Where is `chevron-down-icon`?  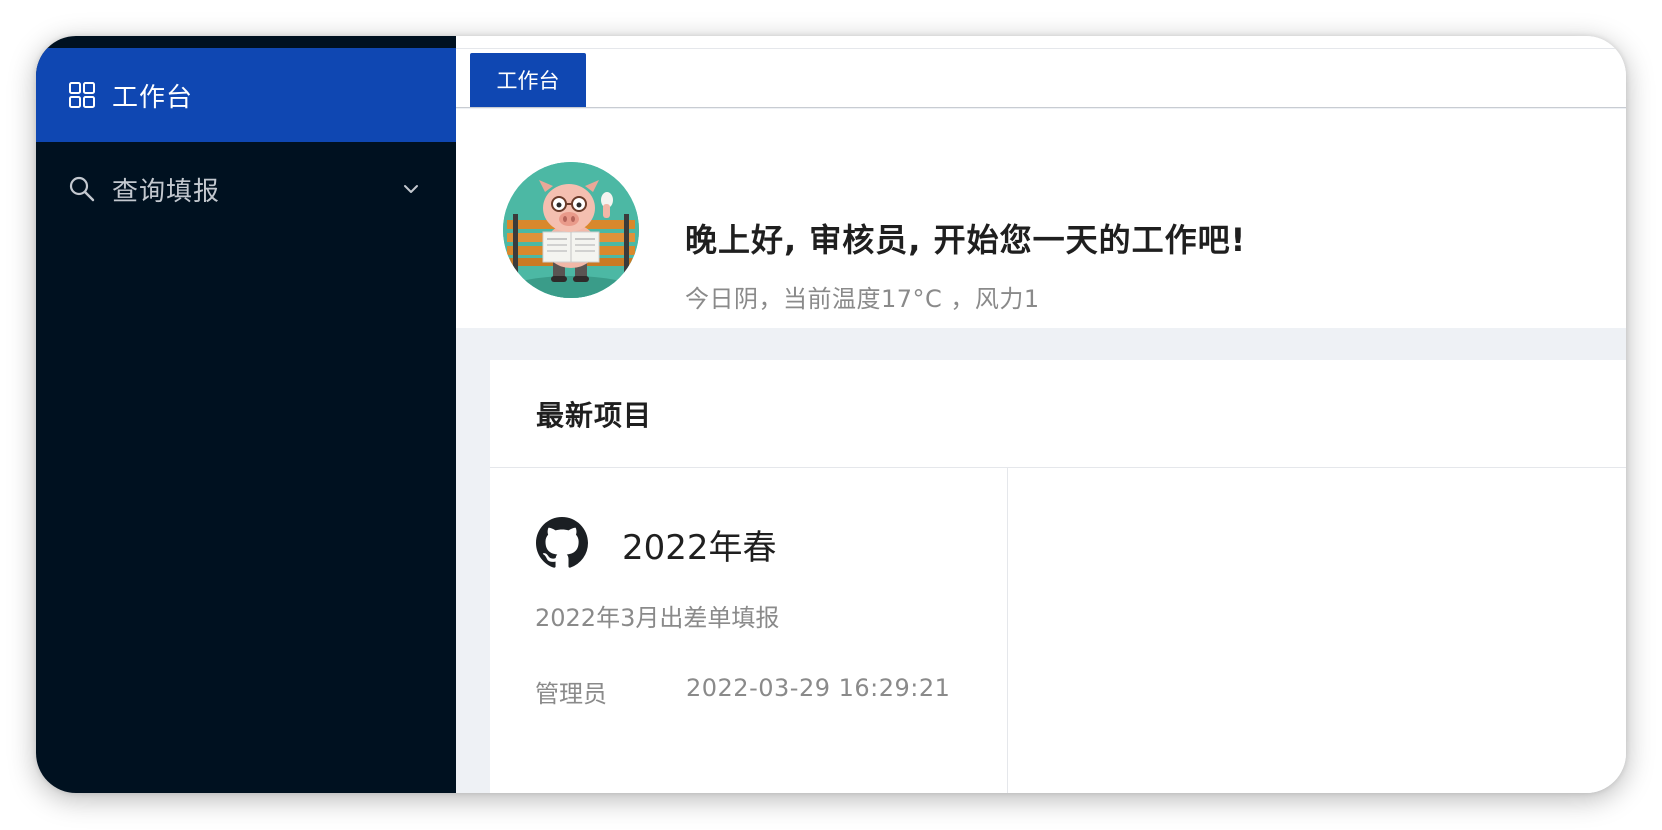
chevron-down-icon is located at coordinates (411, 189).